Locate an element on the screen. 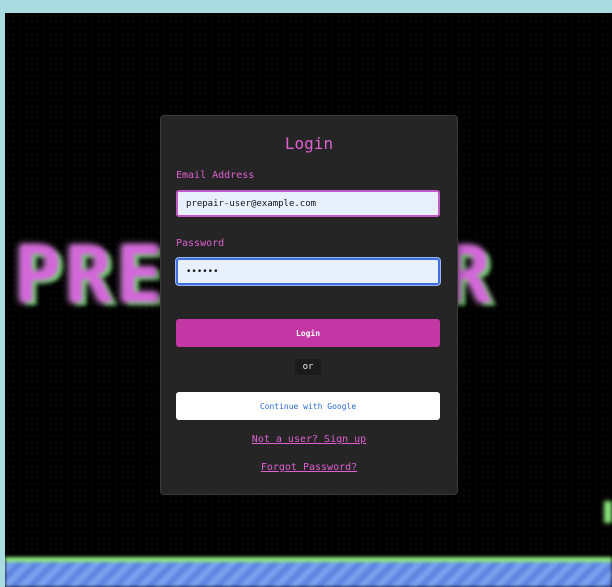 The image size is (612, 587). password-label: Password is located at coordinates (200, 243).